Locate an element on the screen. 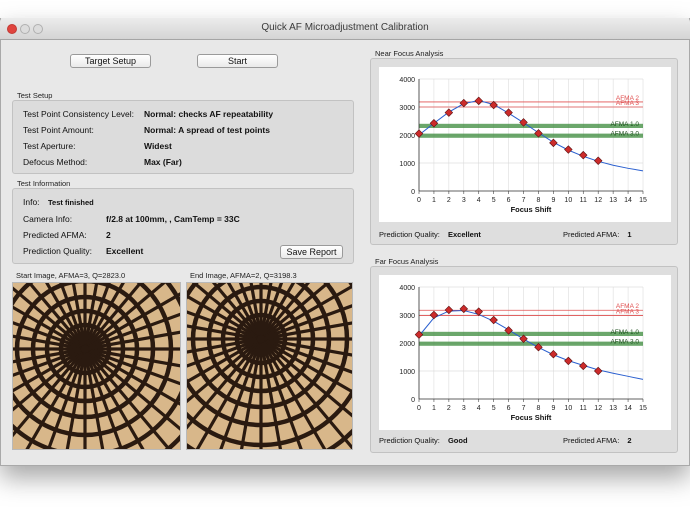 This screenshot has width=690, height=518. test-setup-group-label: Test Setup is located at coordinates (35, 95).